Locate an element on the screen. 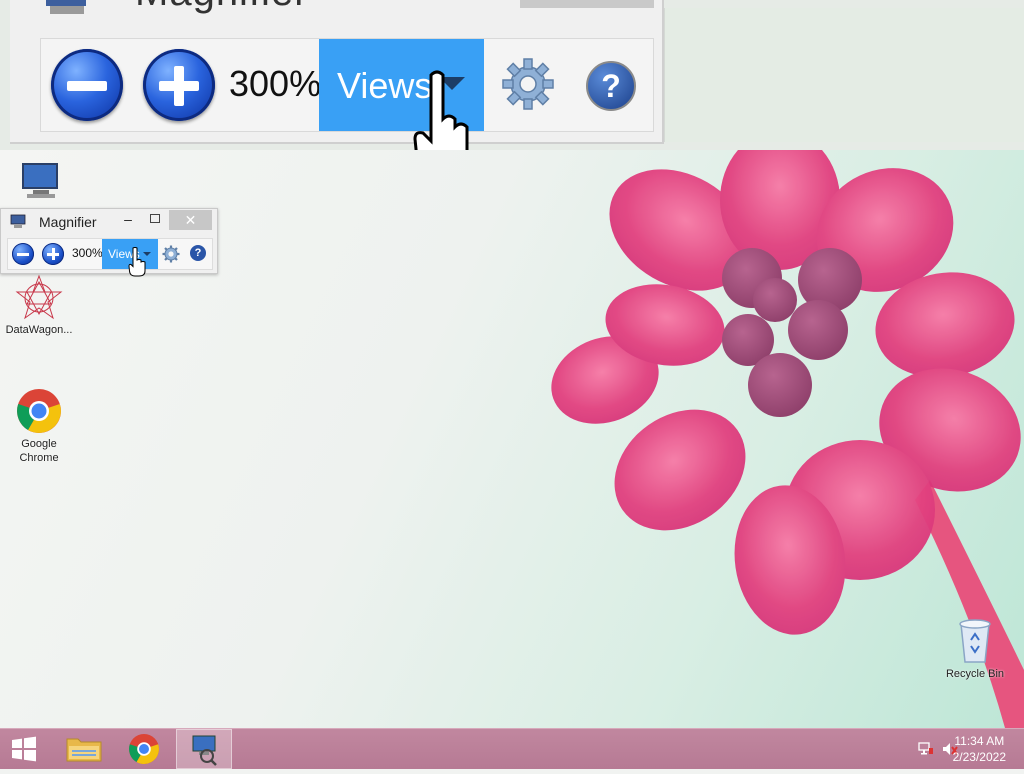  monitor-icon is located at coordinates (40, 180).